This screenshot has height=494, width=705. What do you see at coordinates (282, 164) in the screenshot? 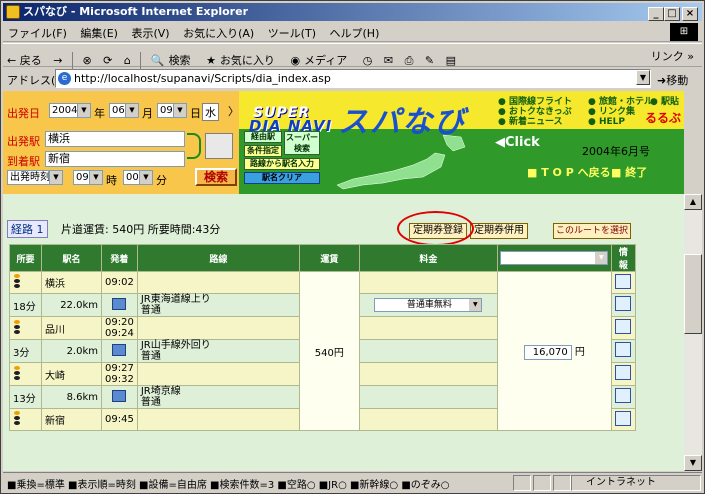
I see `route-input-button: 路線から駅名入力` at bounding box center [282, 164].